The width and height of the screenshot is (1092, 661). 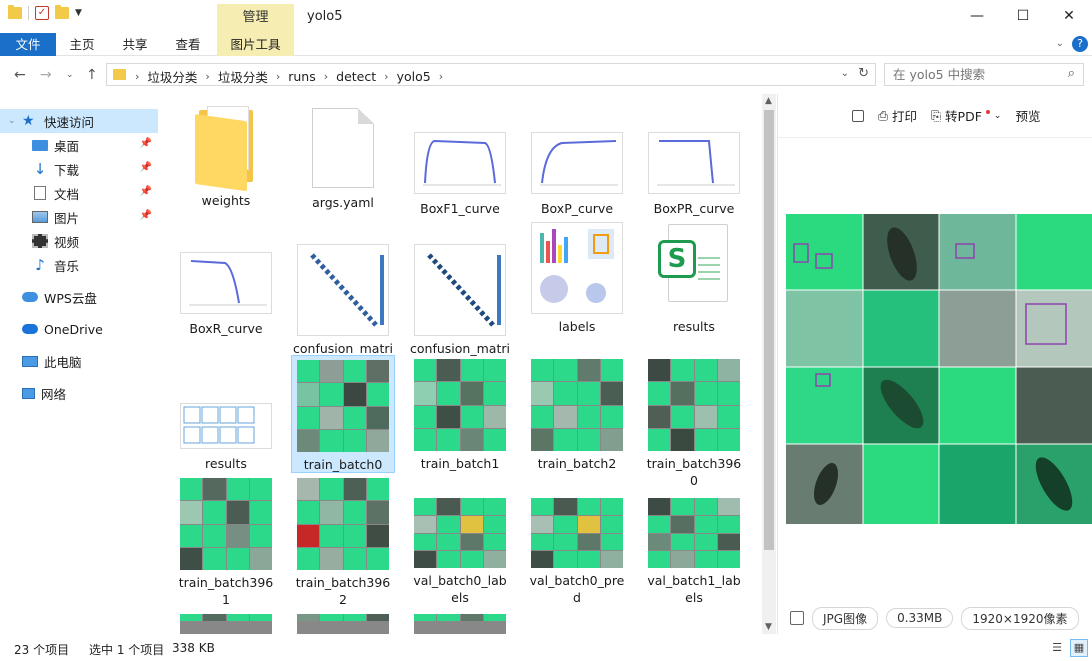 I want to click on file-item: BoxR_curve, so click(x=226, y=279).